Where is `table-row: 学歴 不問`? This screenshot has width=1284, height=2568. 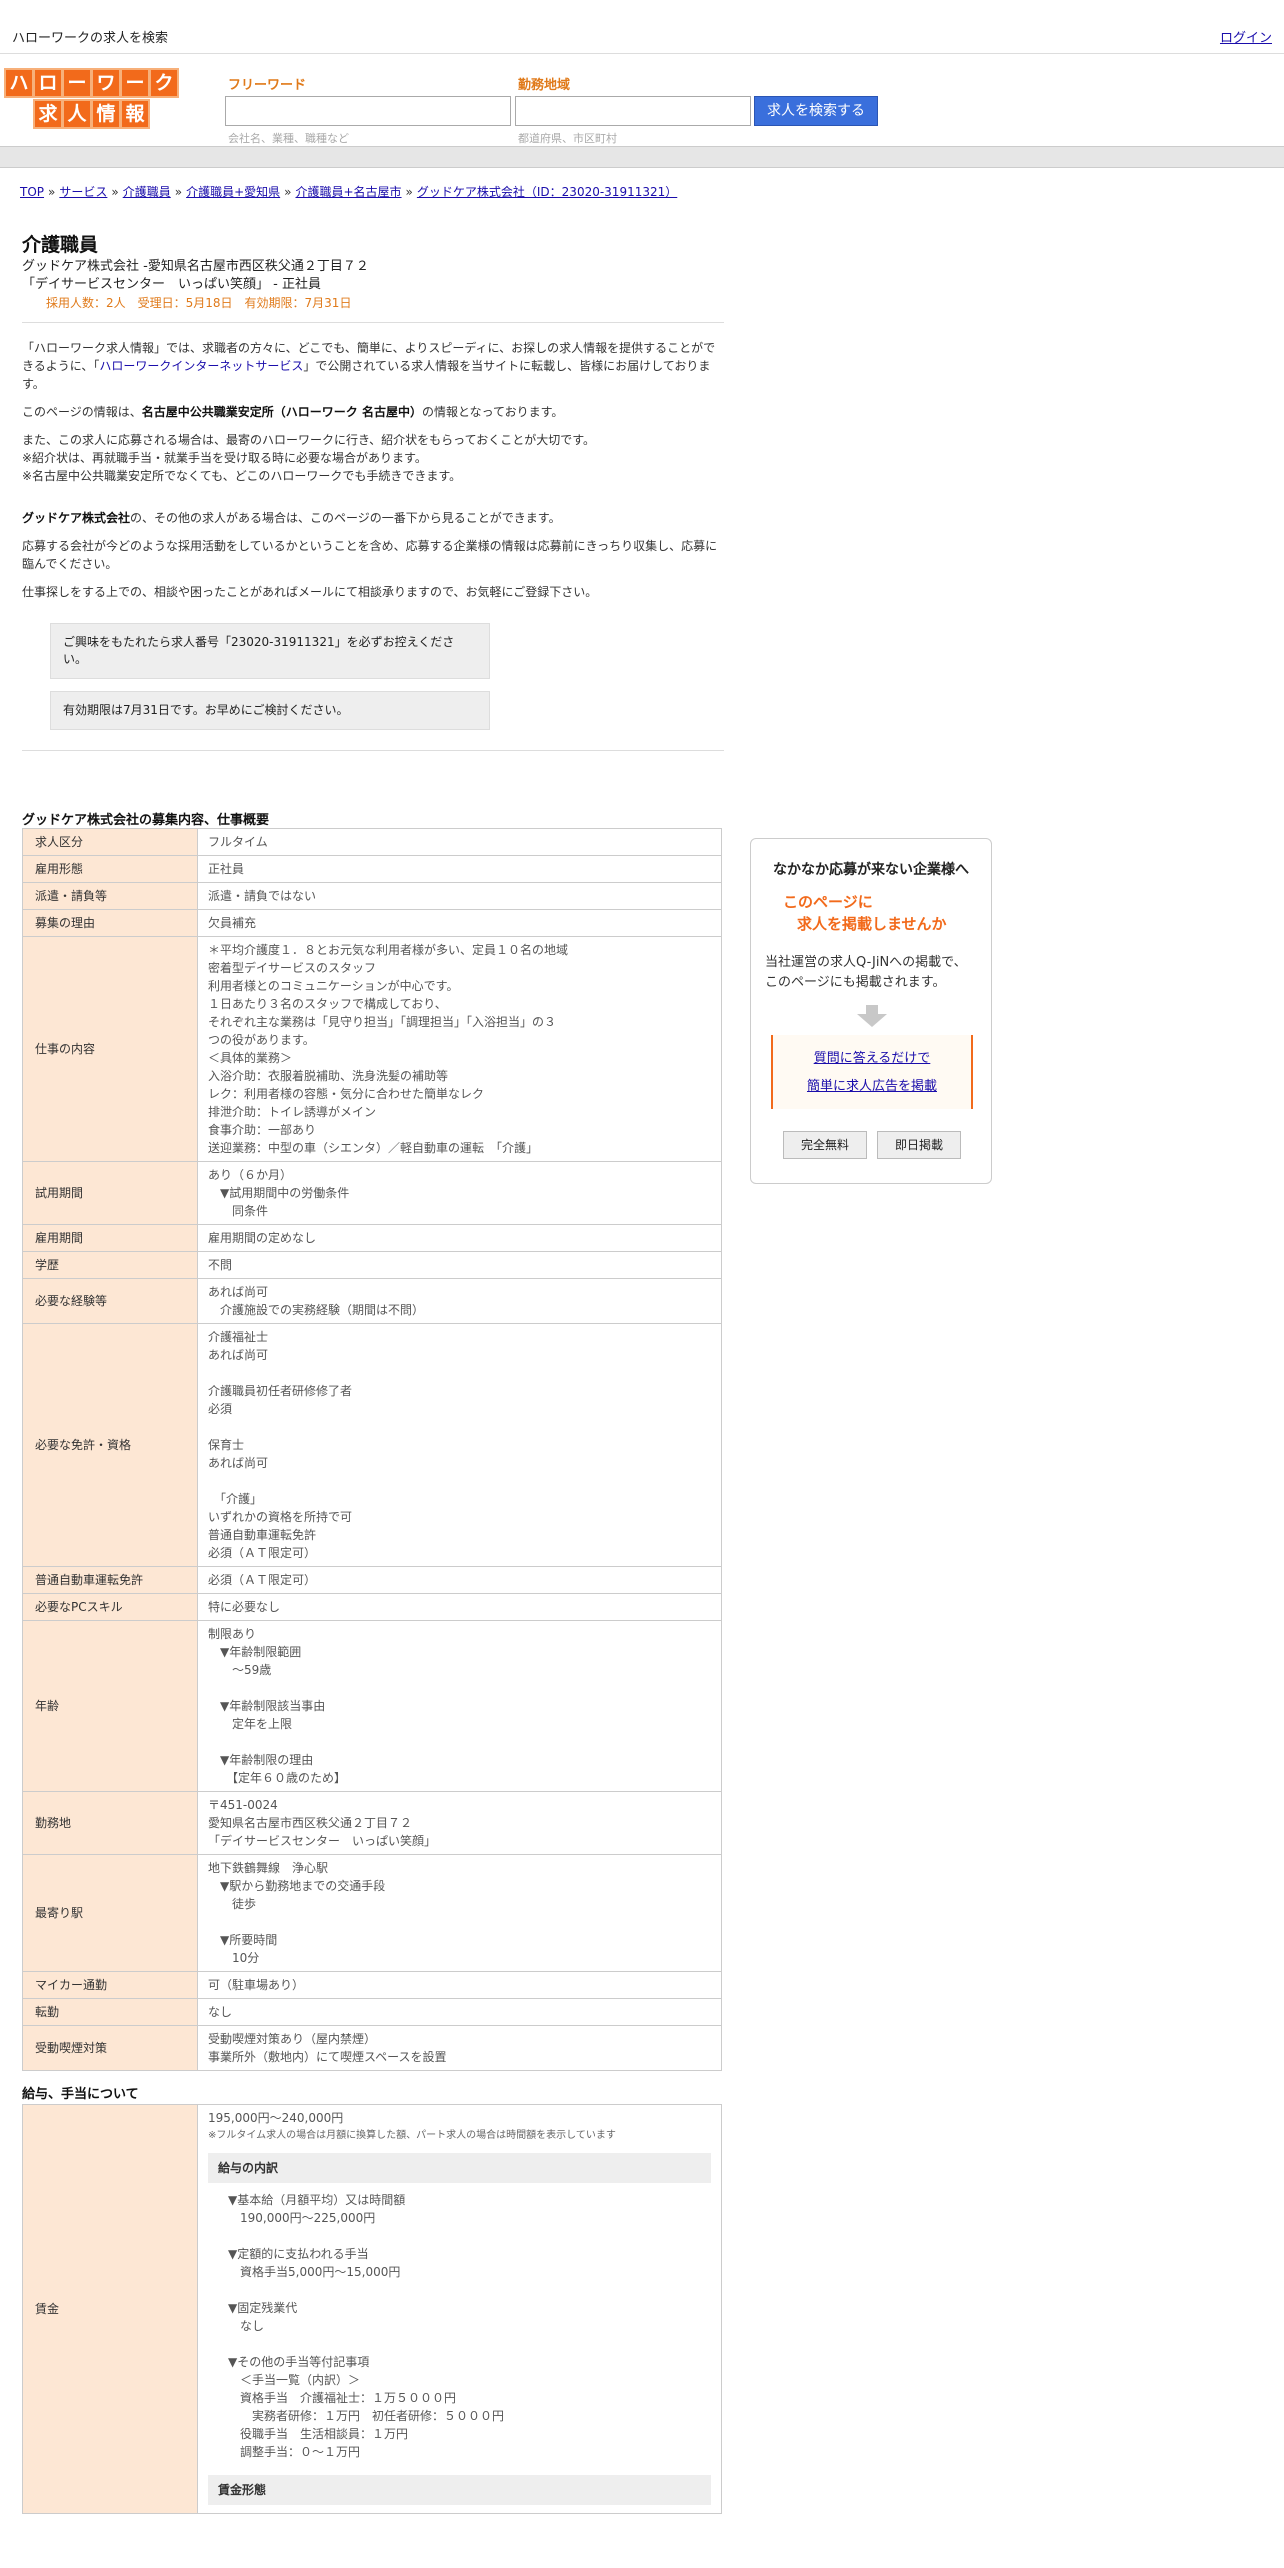 table-row: 学歴 不問 is located at coordinates (372, 1265).